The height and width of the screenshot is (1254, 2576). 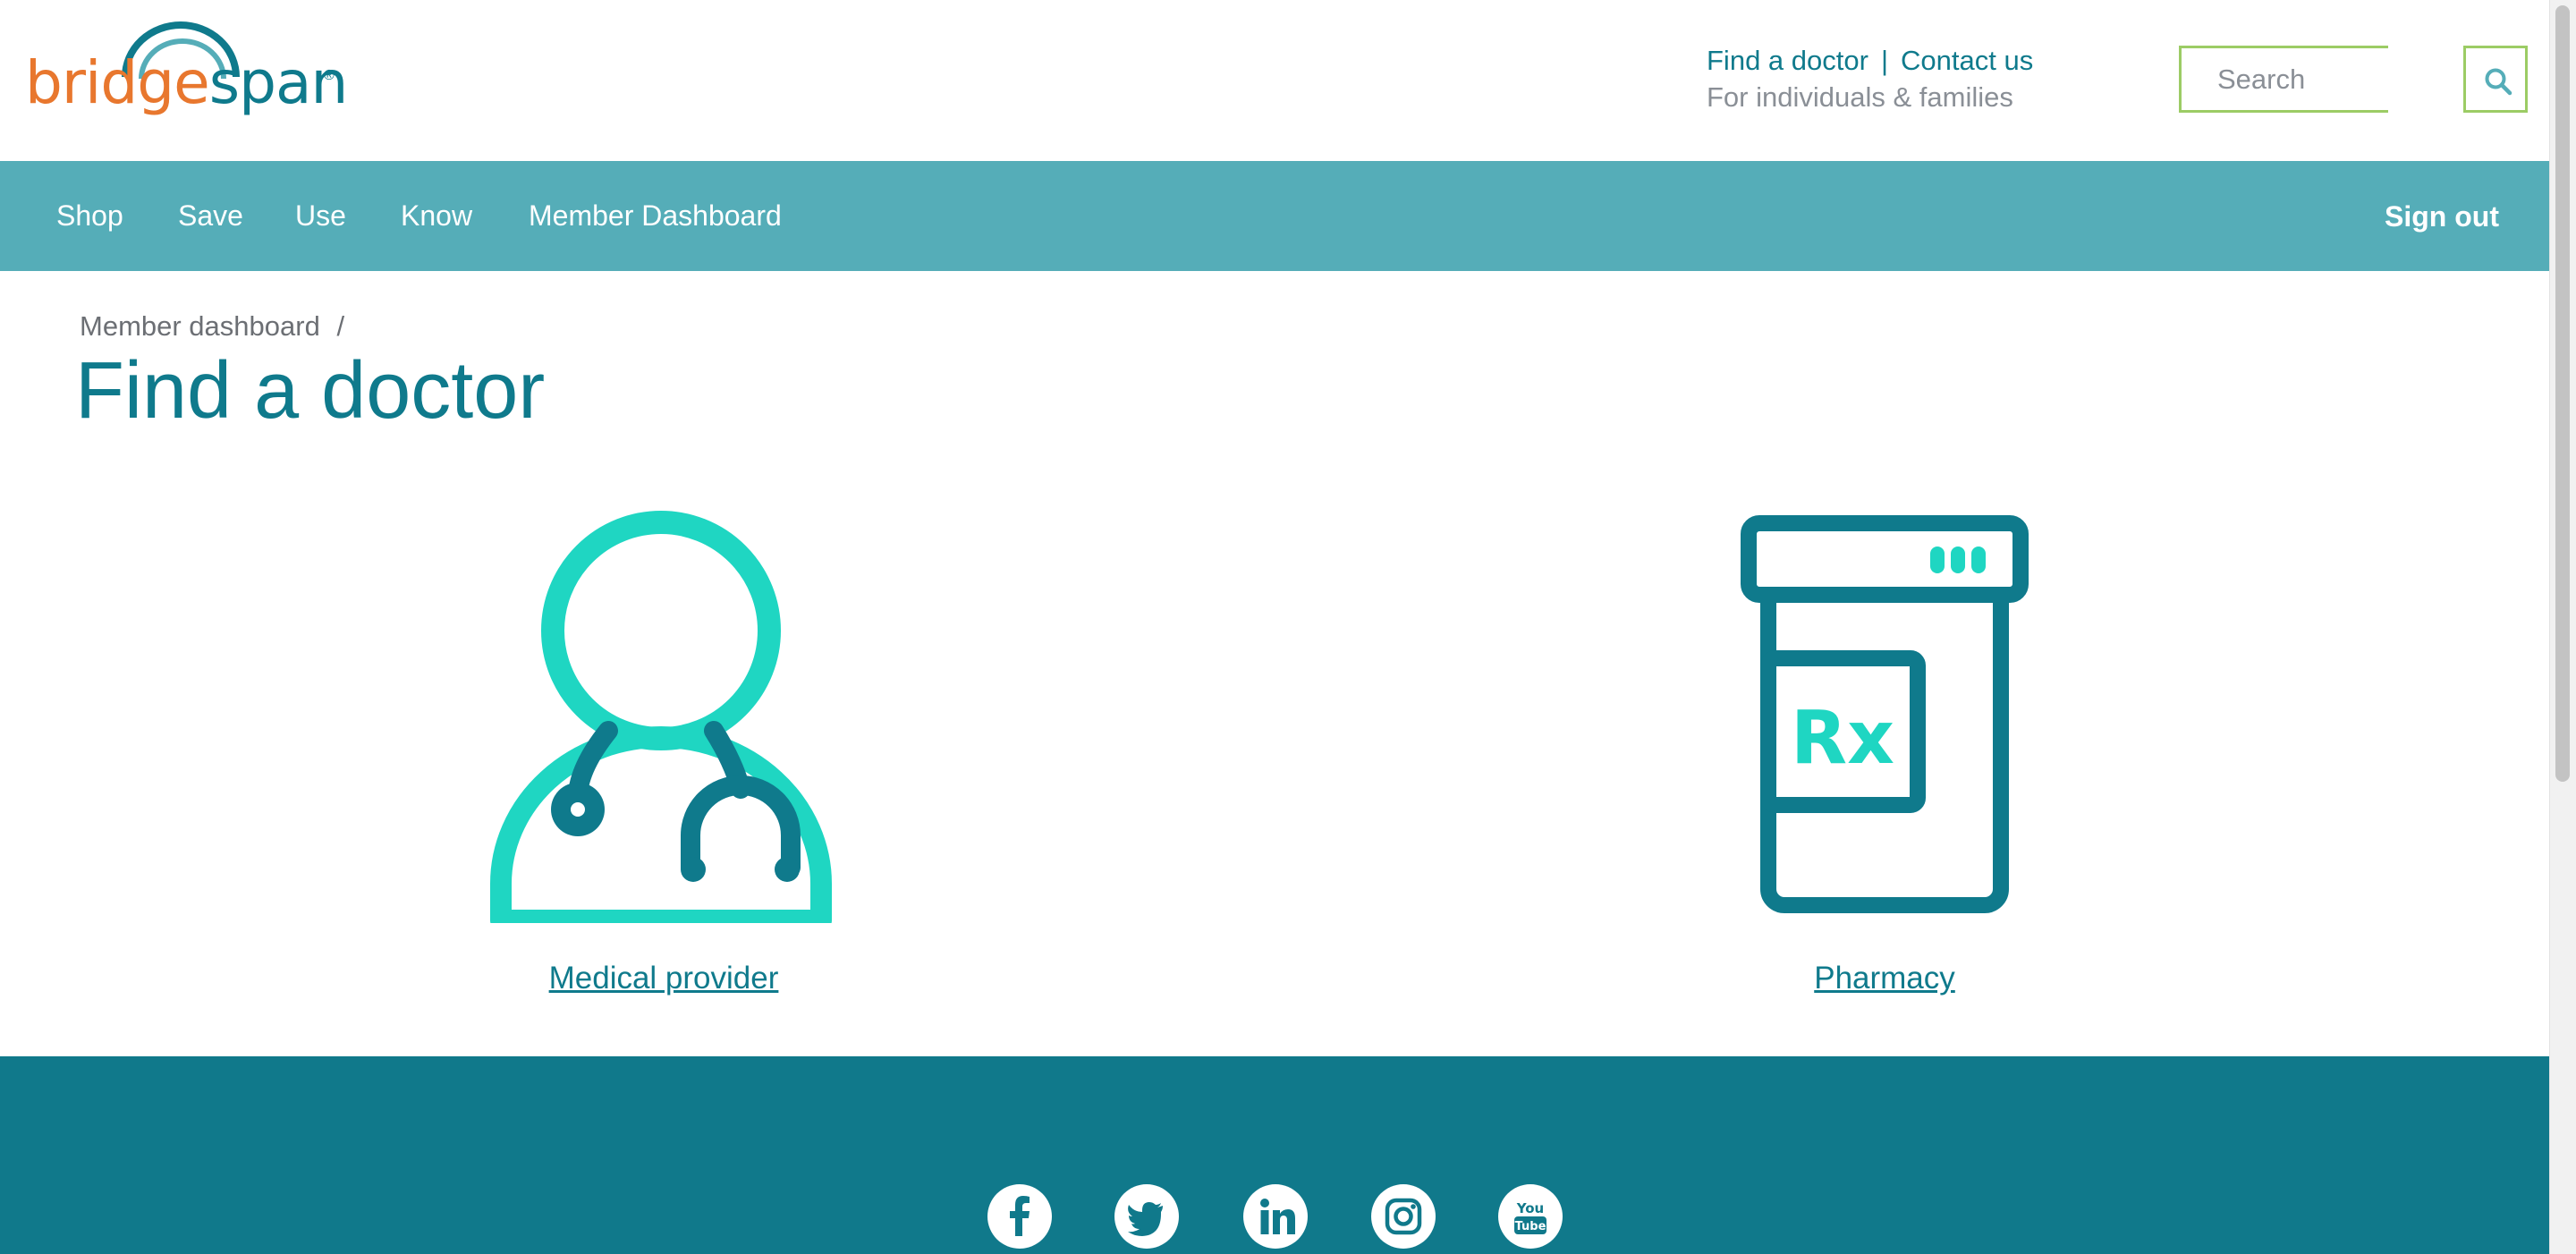 I want to click on twitter-button, so click(x=1146, y=1216).